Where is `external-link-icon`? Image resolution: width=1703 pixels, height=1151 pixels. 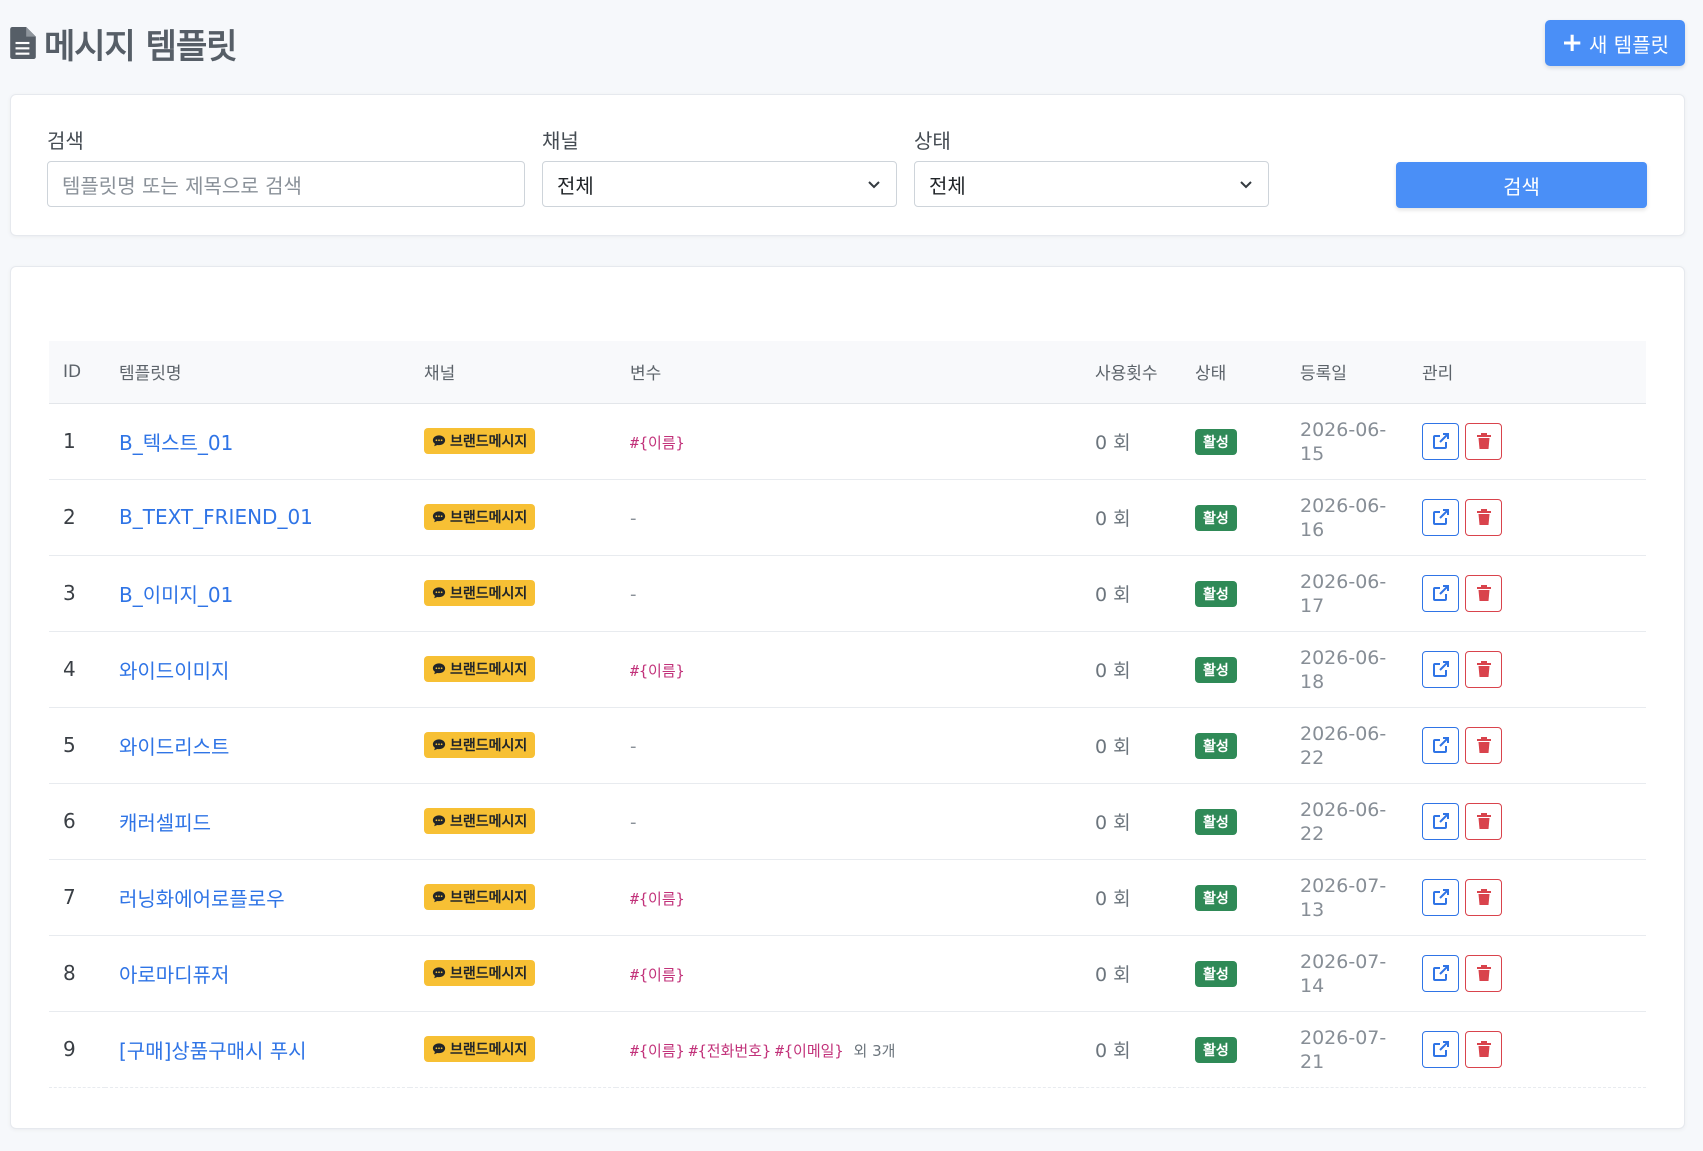 external-link-icon is located at coordinates (1440, 593).